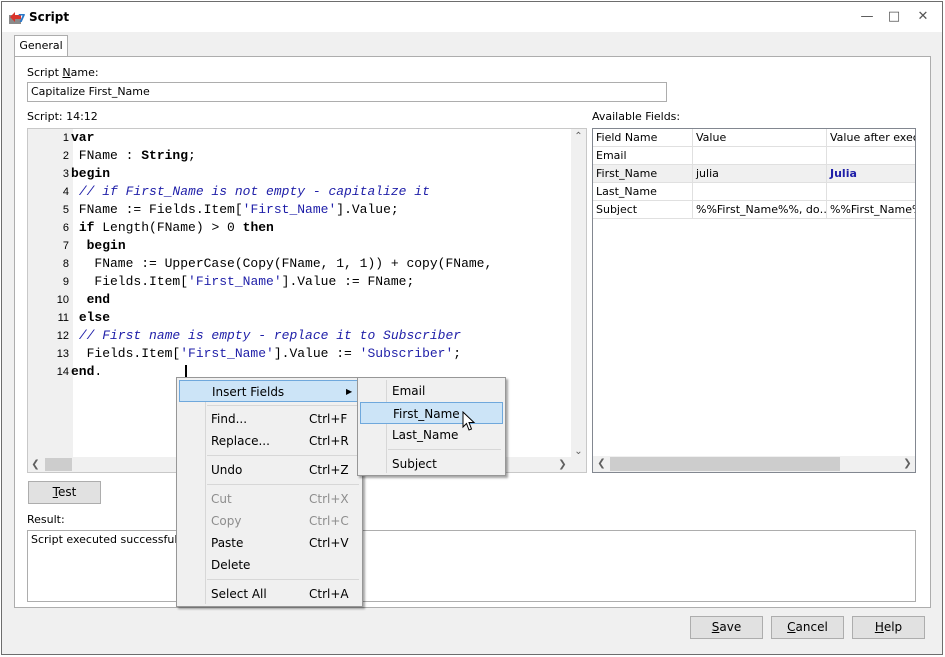 This screenshot has width=945, height=657. What do you see at coordinates (94, 317) in the screenshot?
I see `code-text: else` at bounding box center [94, 317].